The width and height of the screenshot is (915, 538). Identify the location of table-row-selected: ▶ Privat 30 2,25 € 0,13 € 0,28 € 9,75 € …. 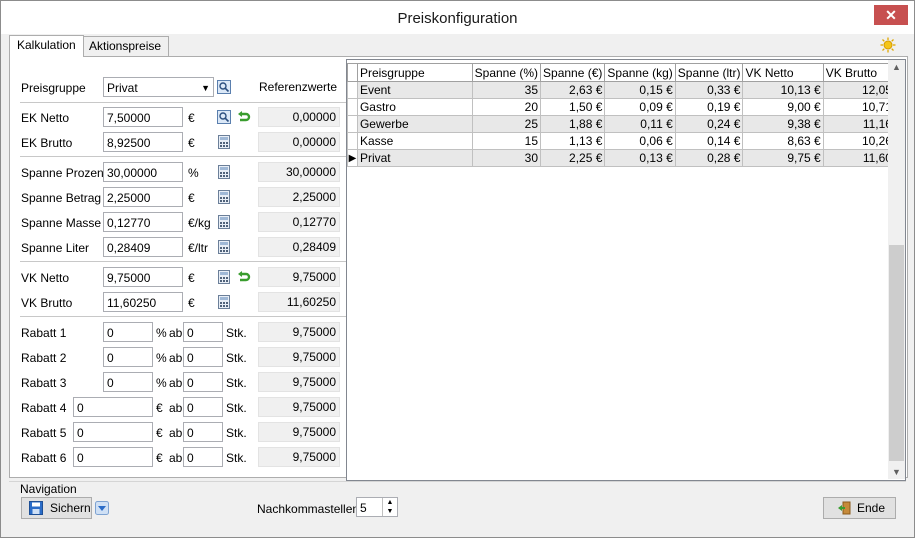
(626, 158).